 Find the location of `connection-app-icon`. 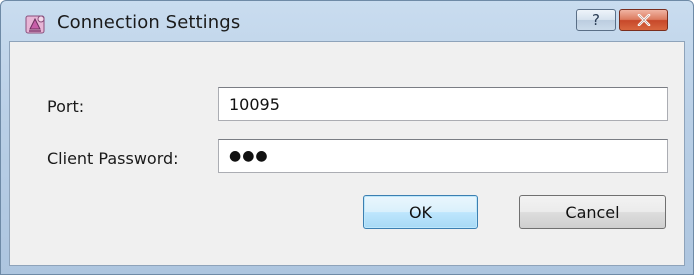

connection-app-icon is located at coordinates (36, 24).